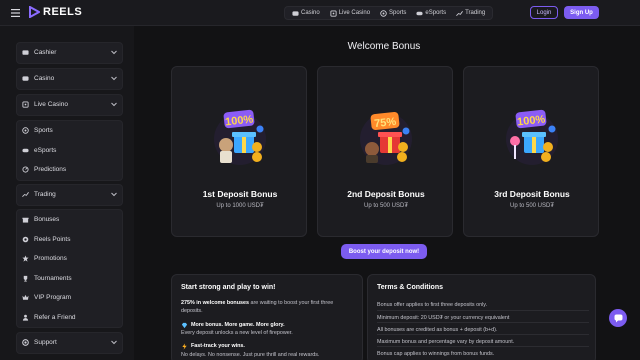 The image size is (640, 360). I want to click on info-point-1-title: More bonus. More game. More glory., so click(238, 325).